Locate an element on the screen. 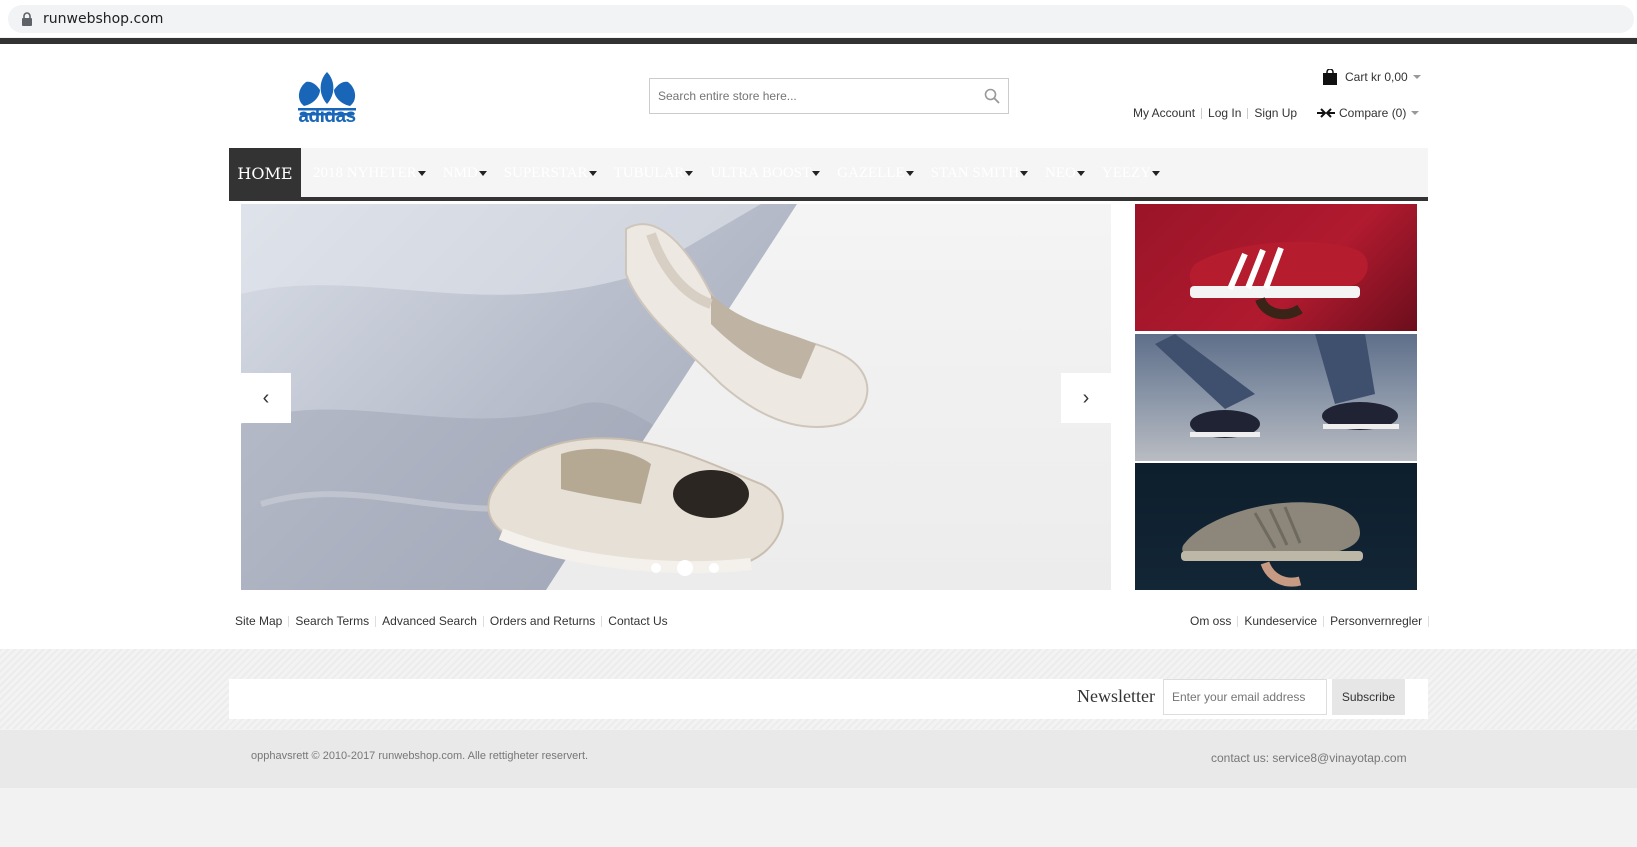 The width and height of the screenshot is (1637, 847). contact-text: contact us: service8@vinayotap.com is located at coordinates (1309, 758).